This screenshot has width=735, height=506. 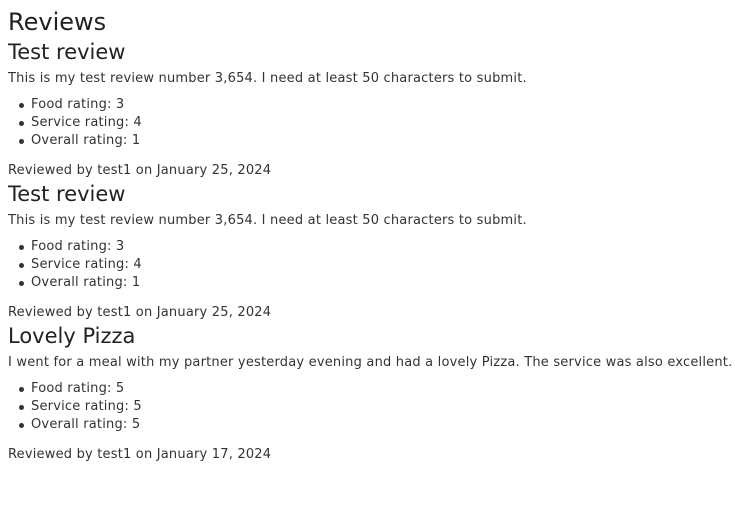 I want to click on food-rating: Food rating: 5, so click(x=377, y=389).